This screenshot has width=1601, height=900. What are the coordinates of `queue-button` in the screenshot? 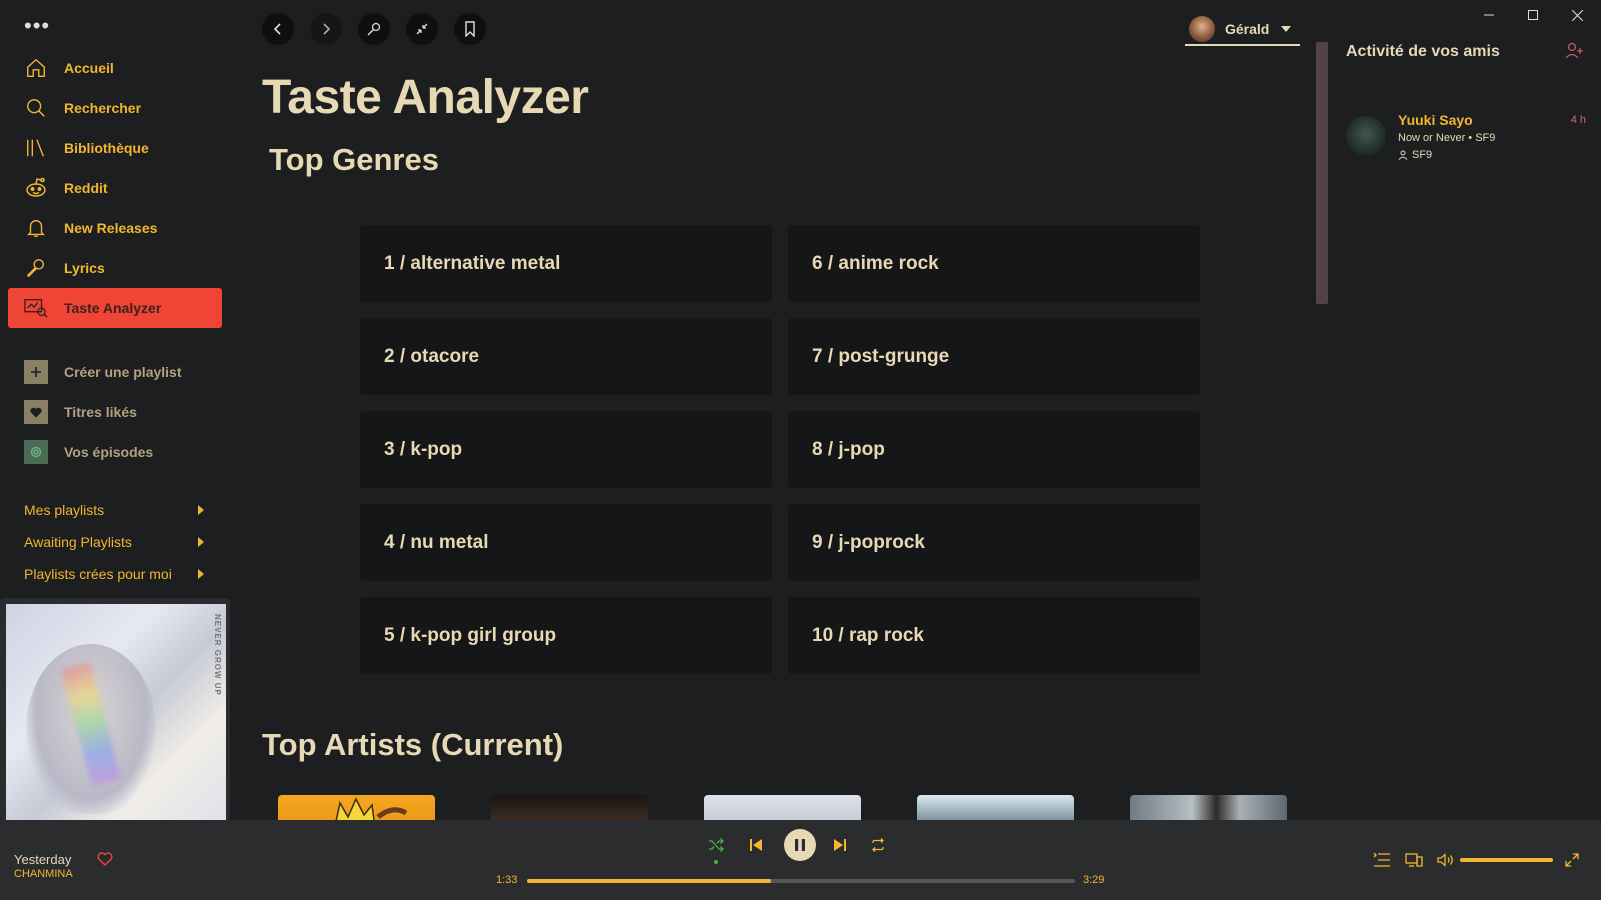 It's located at (1382, 860).